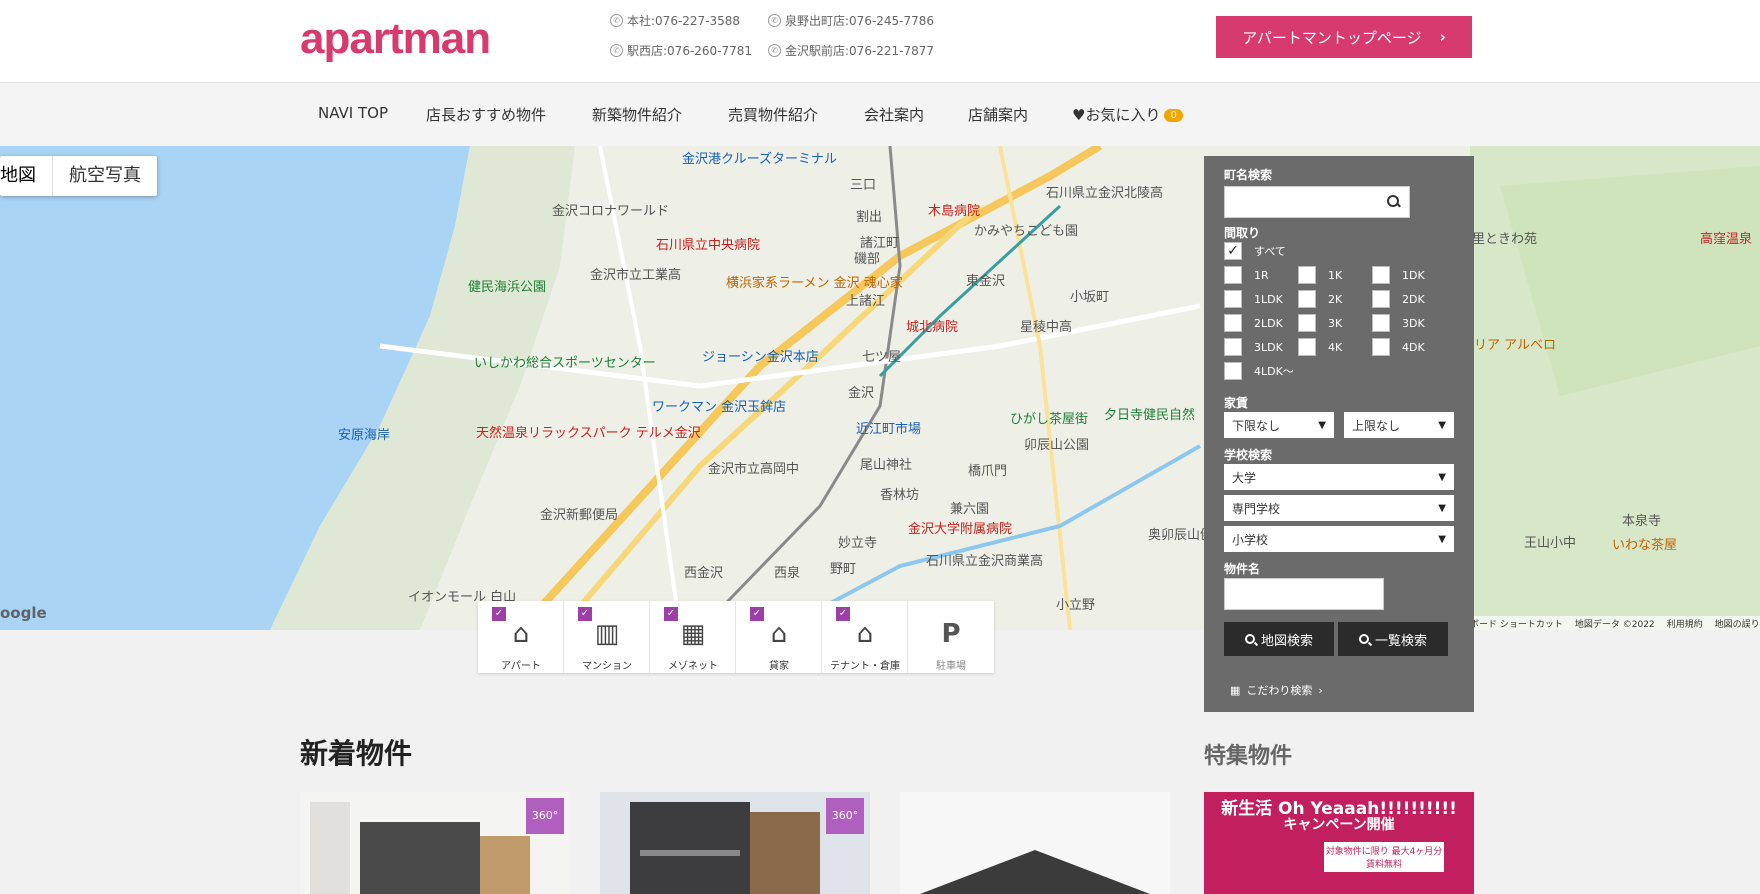  I want to click on map-label: 東金沢, so click(985, 279).